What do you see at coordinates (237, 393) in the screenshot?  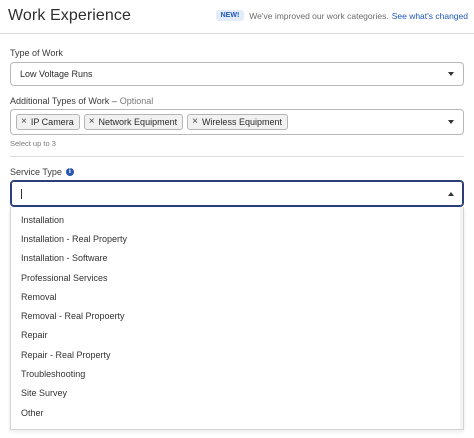 I see `option-site-survey: Site Survey` at bounding box center [237, 393].